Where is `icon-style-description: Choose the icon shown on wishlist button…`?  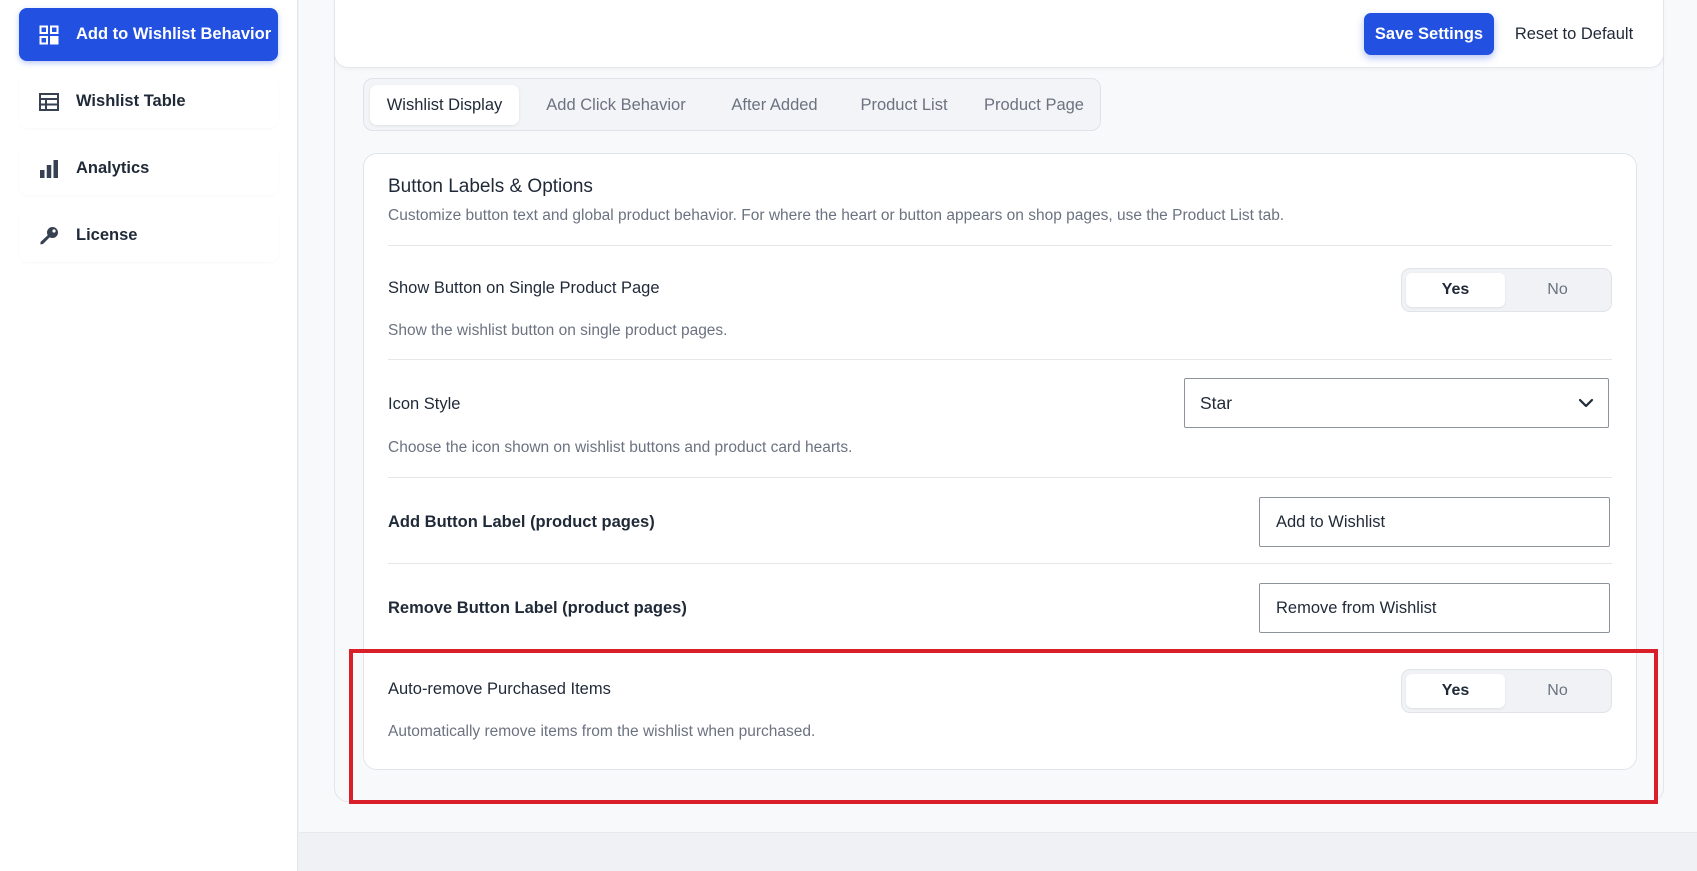
icon-style-description: Choose the icon shown on wishlist button… is located at coordinates (620, 447).